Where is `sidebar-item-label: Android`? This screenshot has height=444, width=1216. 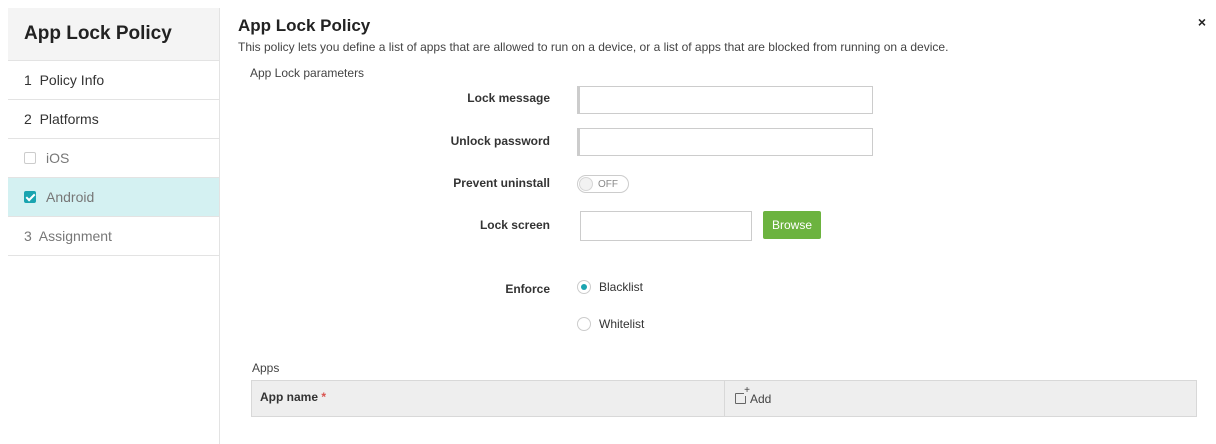
sidebar-item-label: Android is located at coordinates (70, 197).